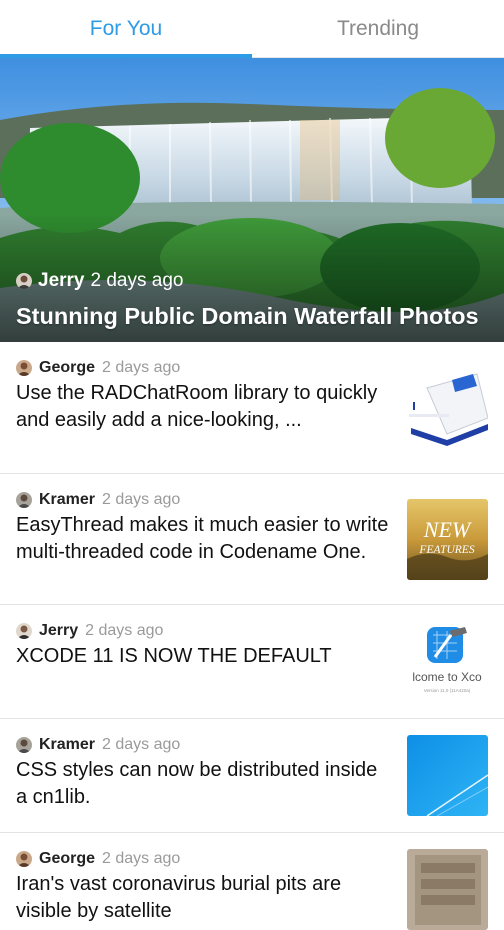 This screenshot has width=504, height=930. Describe the element at coordinates (447, 408) in the screenshot. I see `documents-stack-thumbnail` at that location.